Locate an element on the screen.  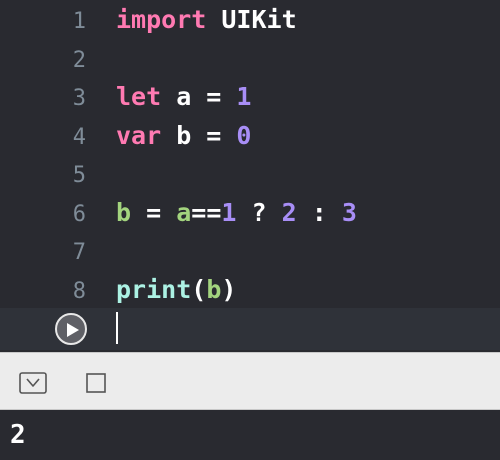
code-token: UIKit is located at coordinates (251, 19).